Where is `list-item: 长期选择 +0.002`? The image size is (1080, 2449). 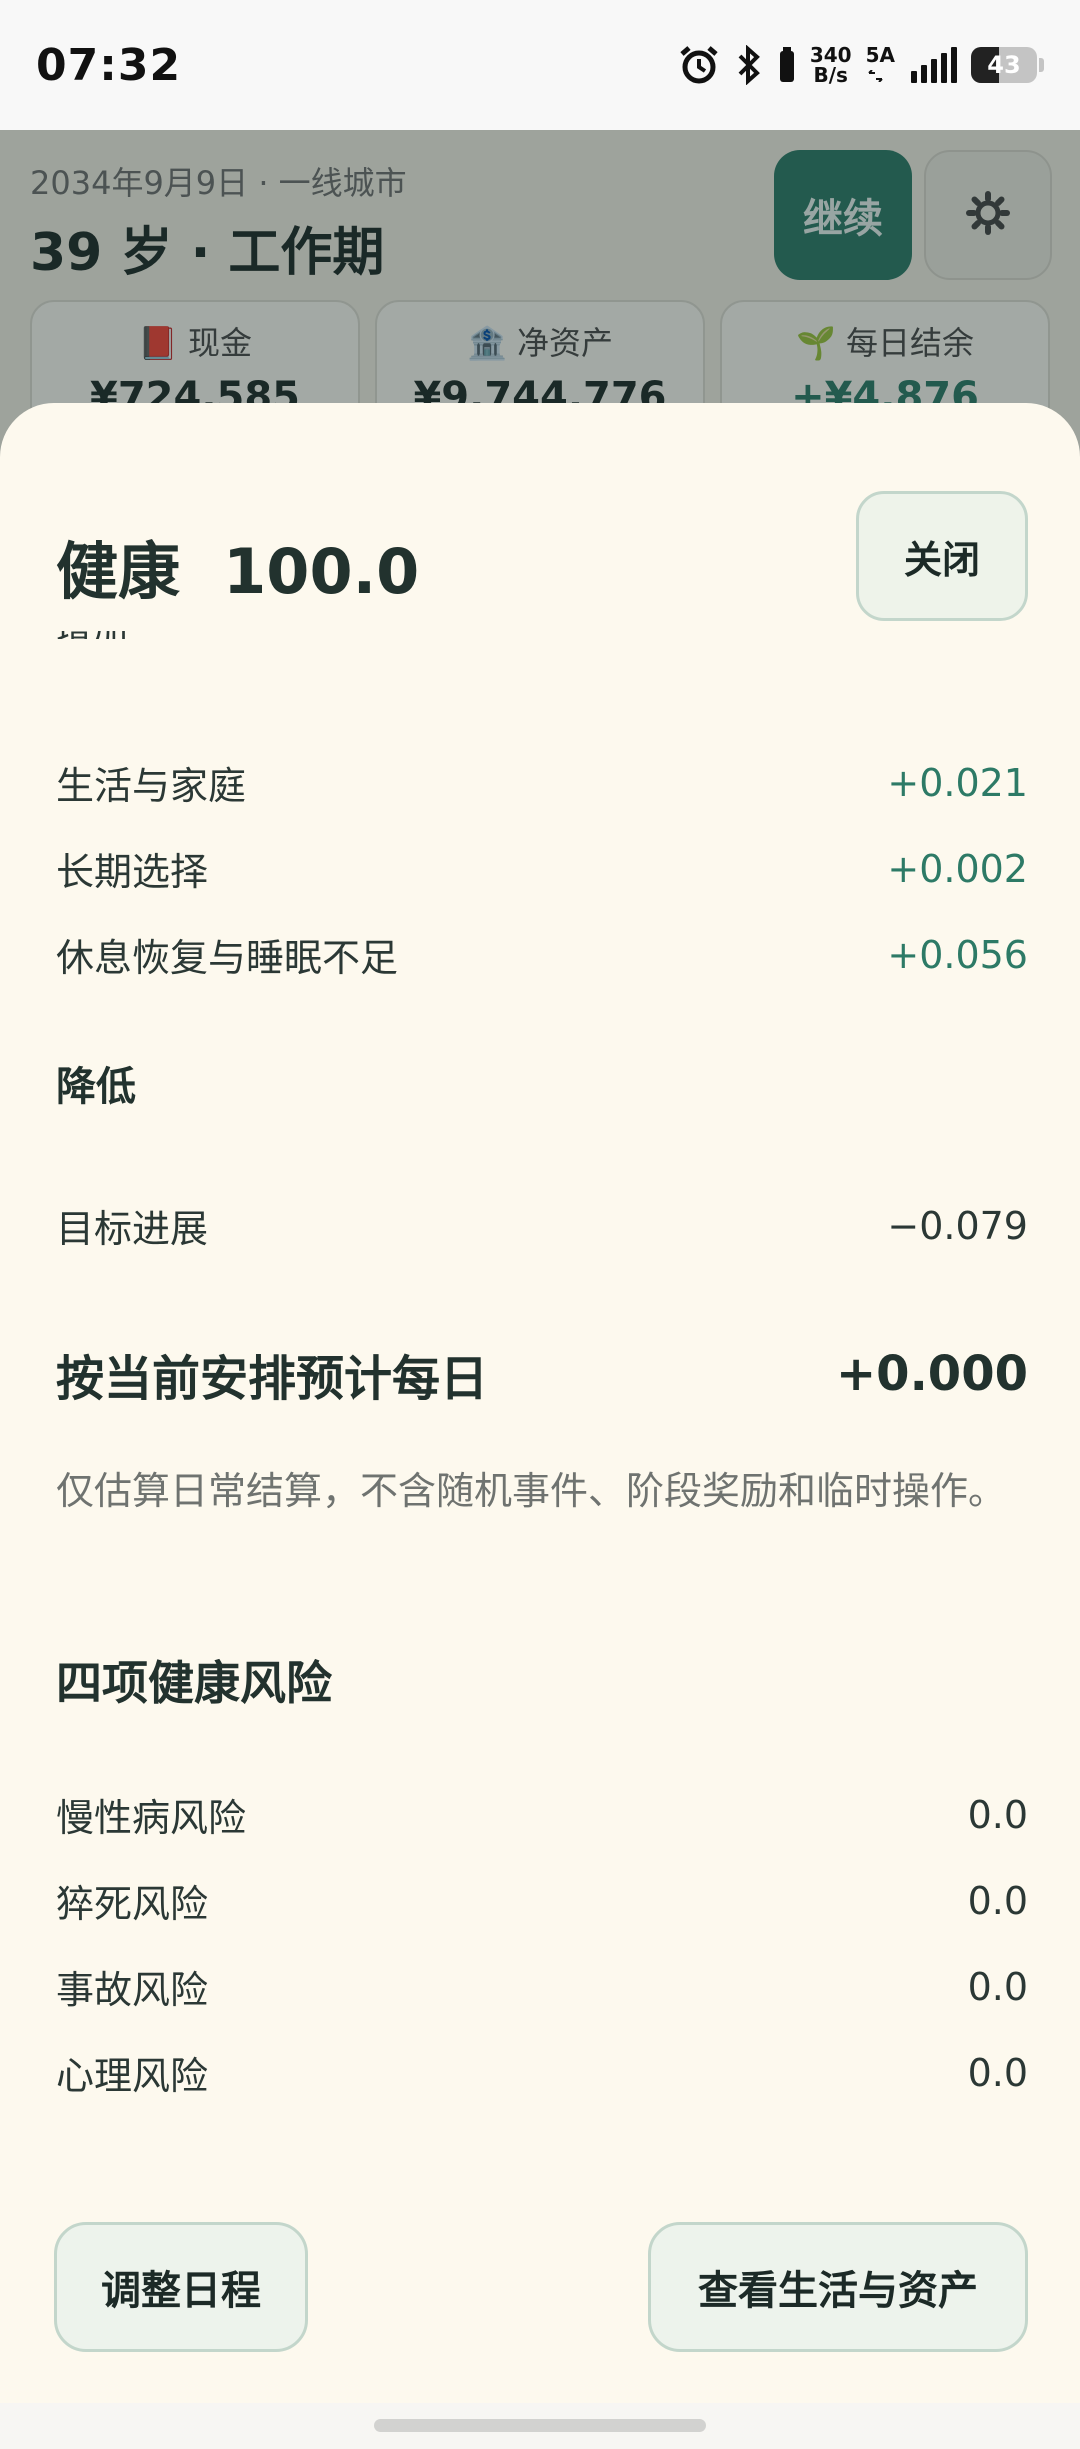 list-item: 长期选择 +0.002 is located at coordinates (542, 868).